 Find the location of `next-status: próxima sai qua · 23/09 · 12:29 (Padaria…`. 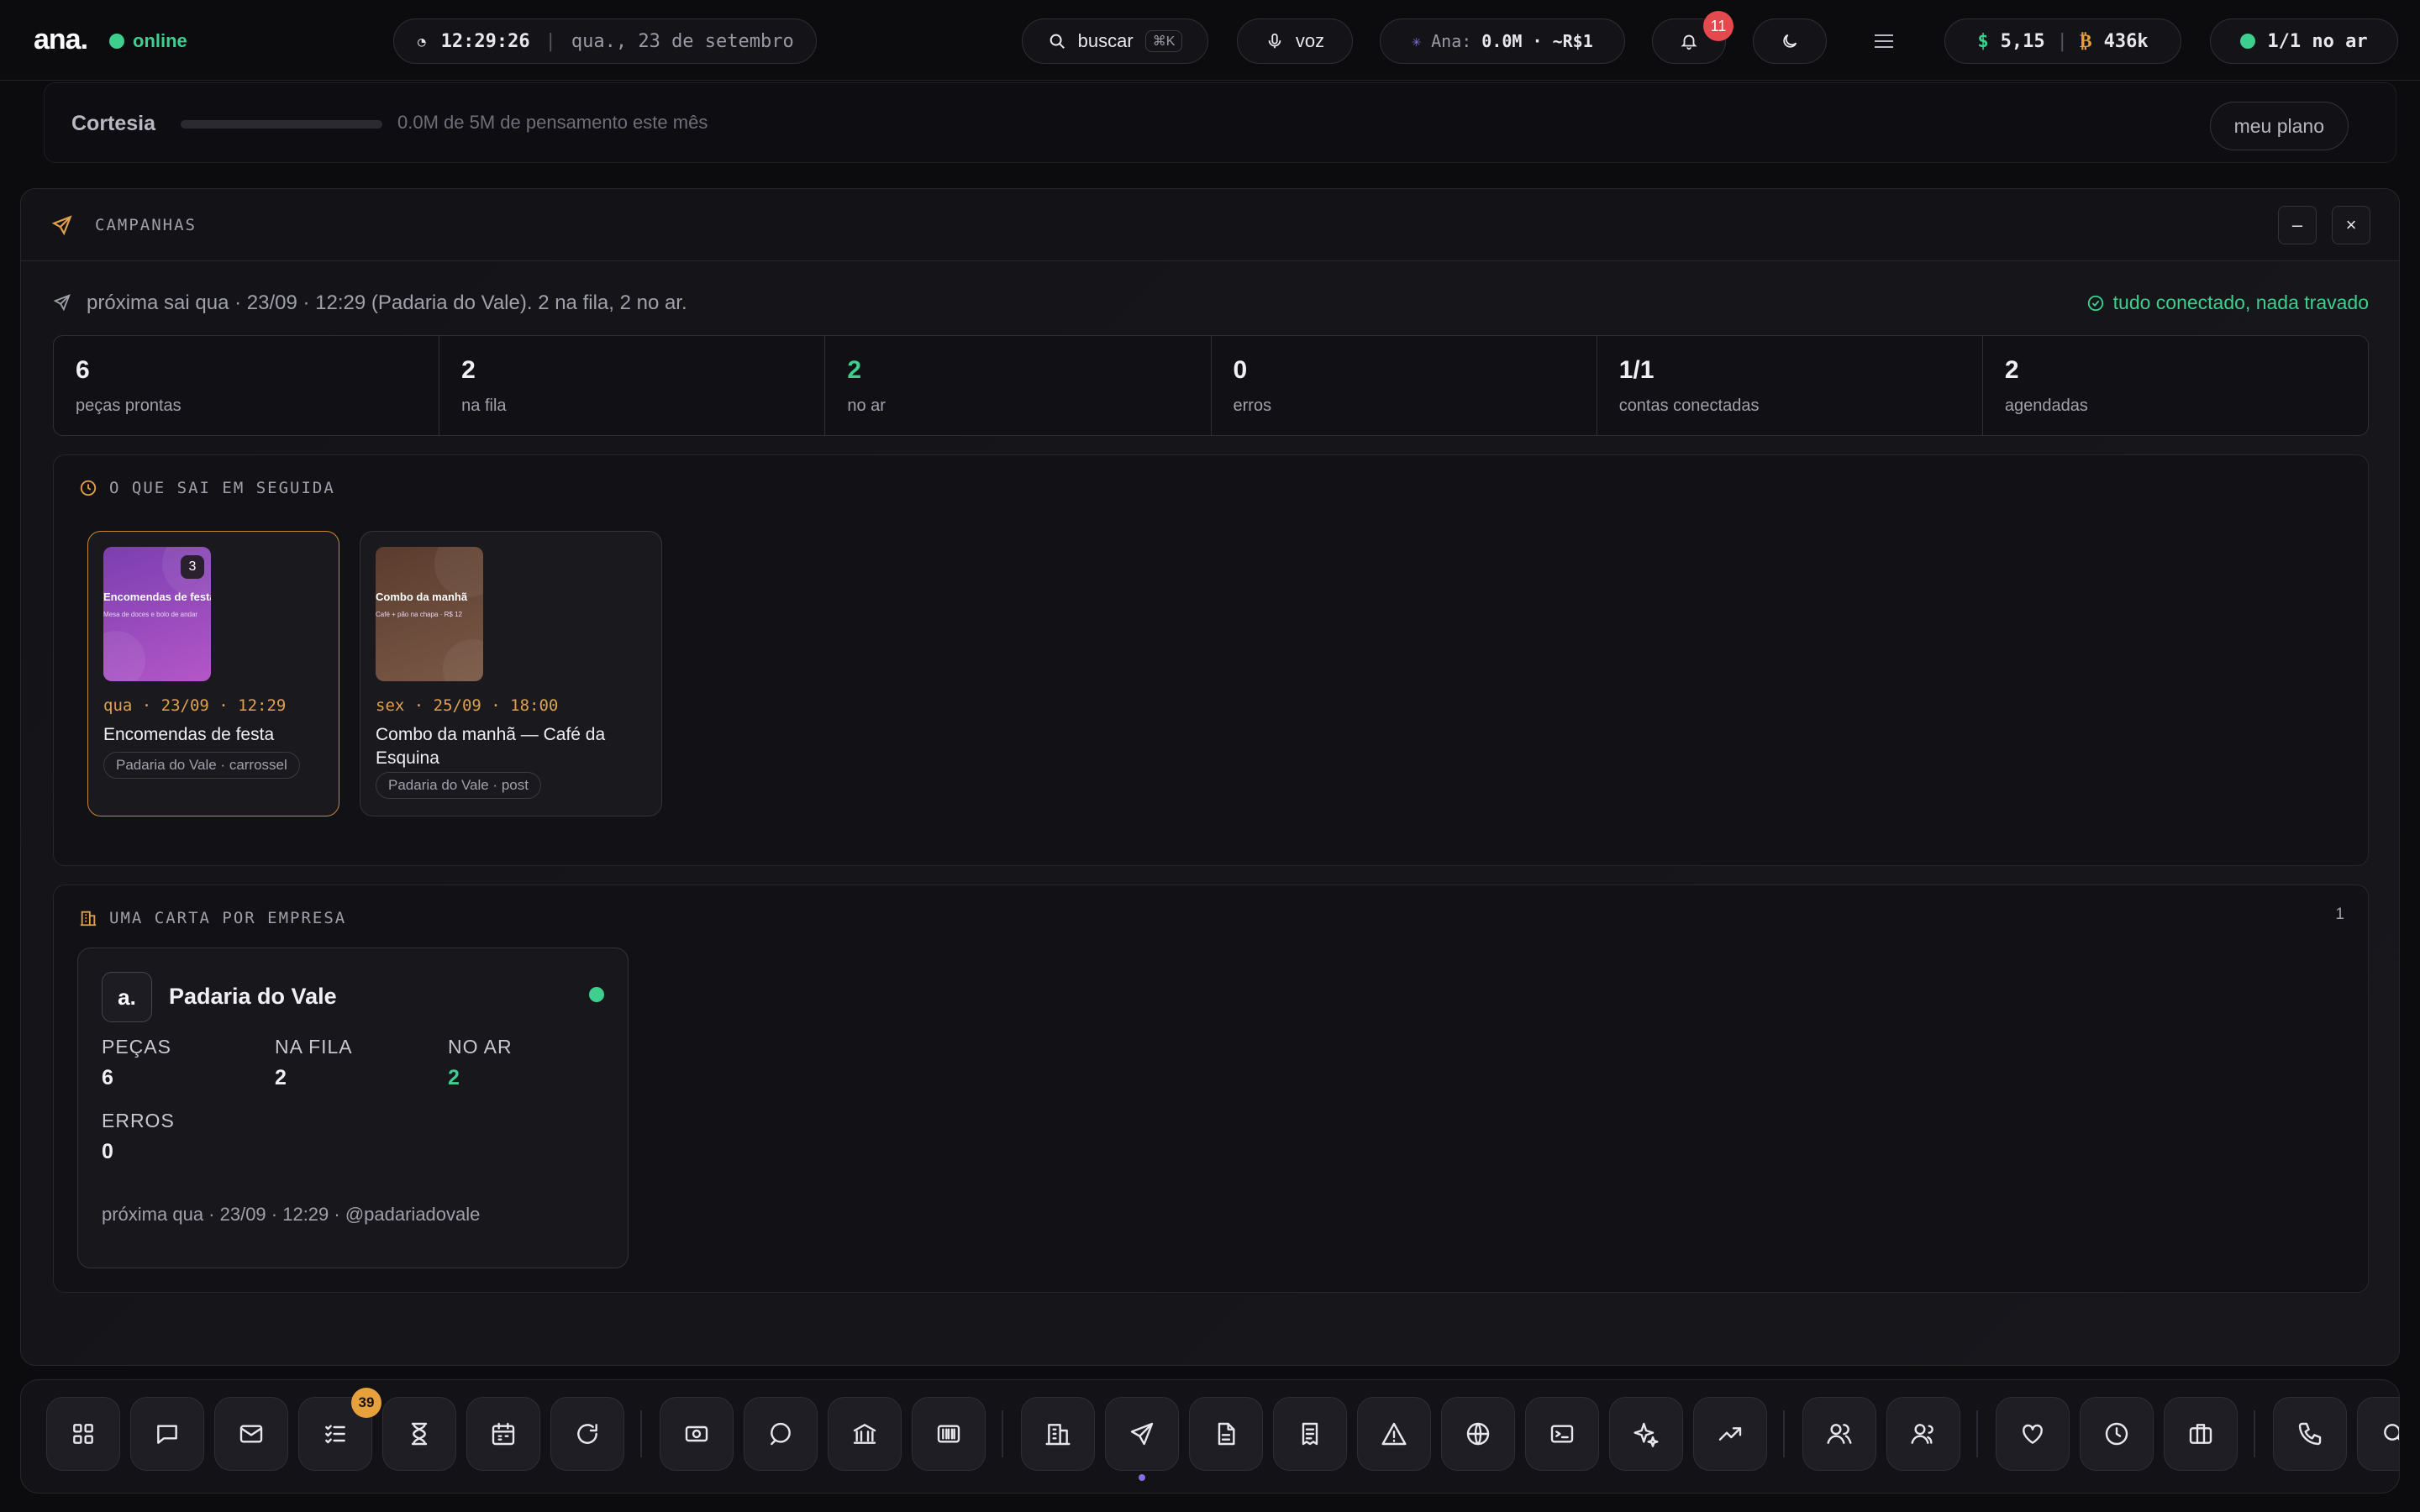

next-status: próxima sai qua · 23/09 · 12:29 (Padaria… is located at coordinates (387, 302).